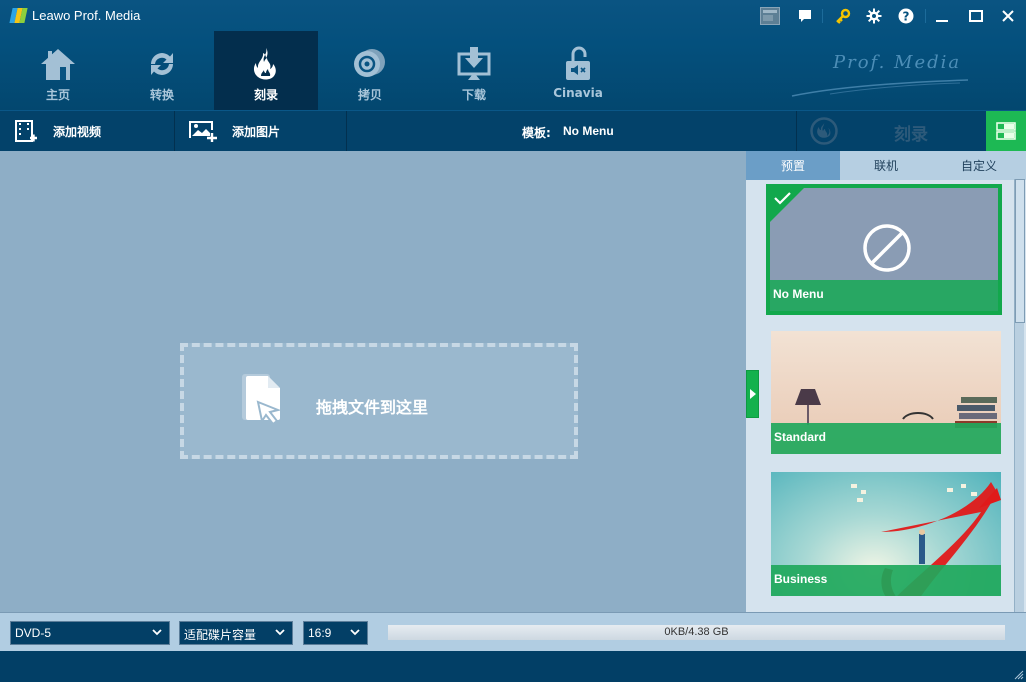 The height and width of the screenshot is (682, 1026). I want to click on add-video-icon, so click(26, 131).